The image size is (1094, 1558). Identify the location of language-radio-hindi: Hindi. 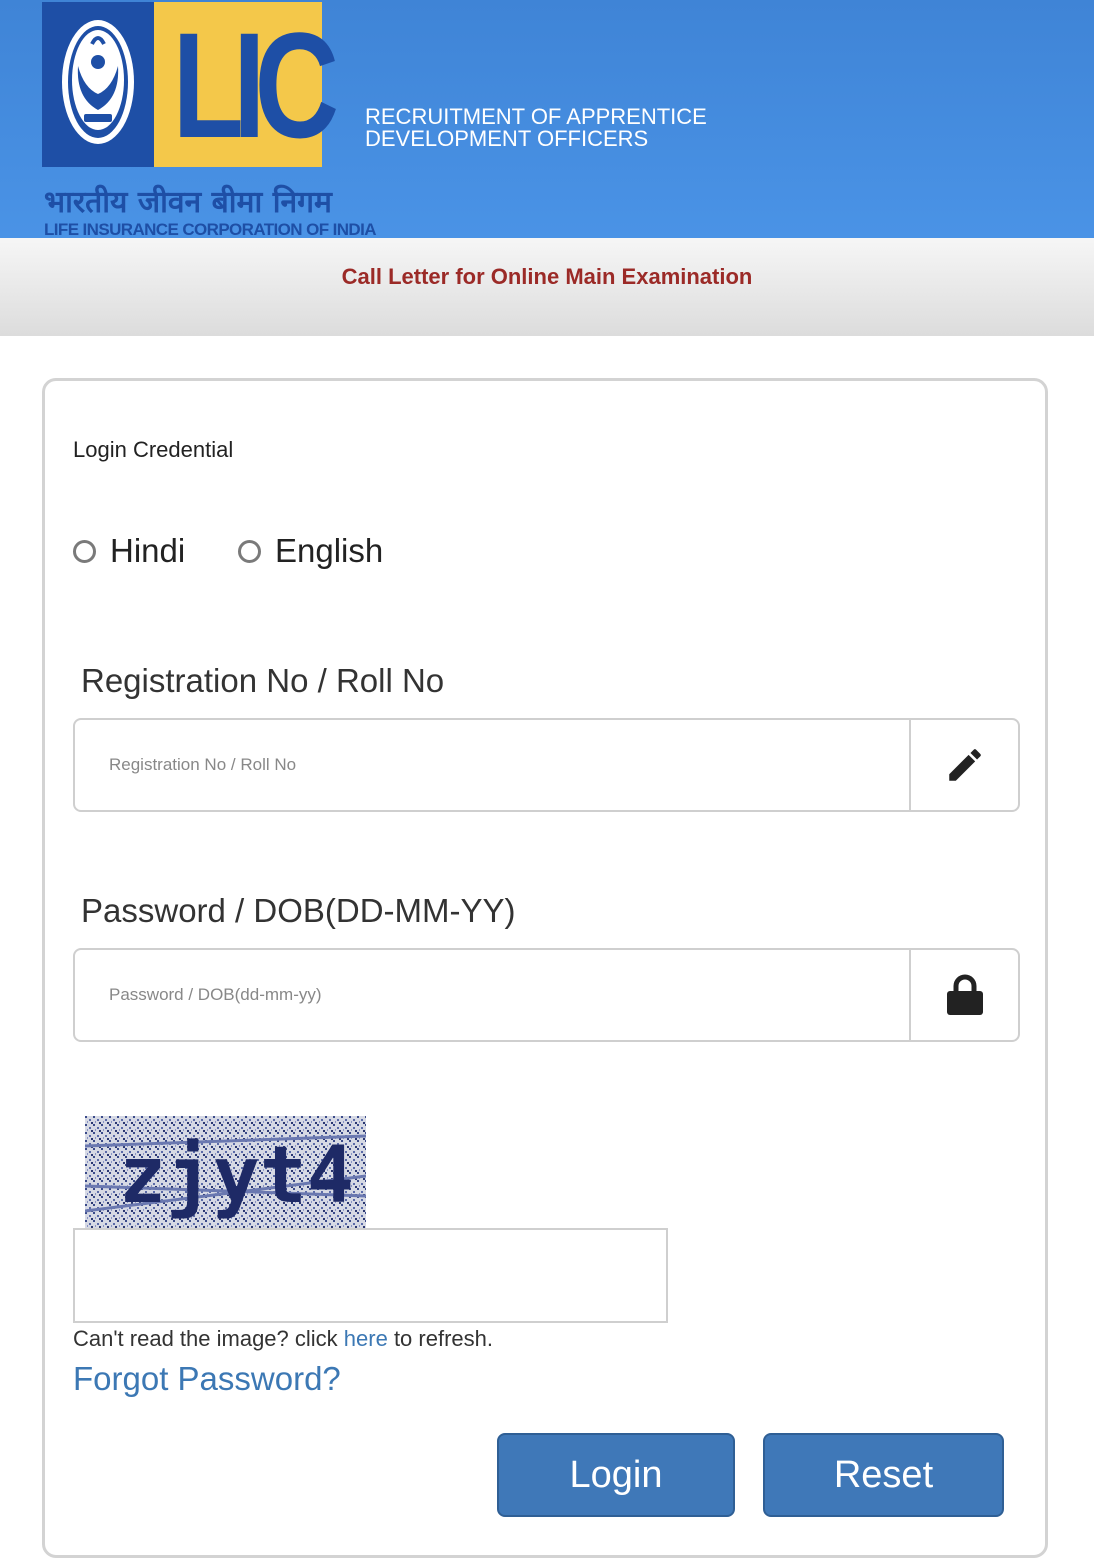
(129, 554).